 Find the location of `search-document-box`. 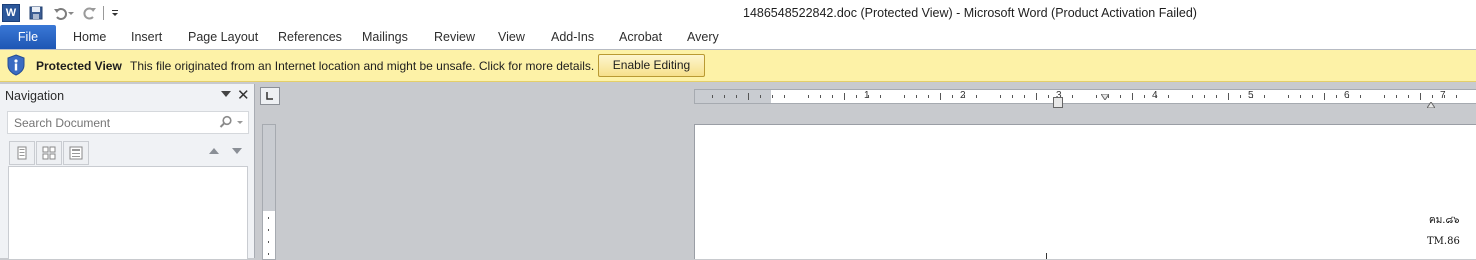

search-document-box is located at coordinates (128, 122).